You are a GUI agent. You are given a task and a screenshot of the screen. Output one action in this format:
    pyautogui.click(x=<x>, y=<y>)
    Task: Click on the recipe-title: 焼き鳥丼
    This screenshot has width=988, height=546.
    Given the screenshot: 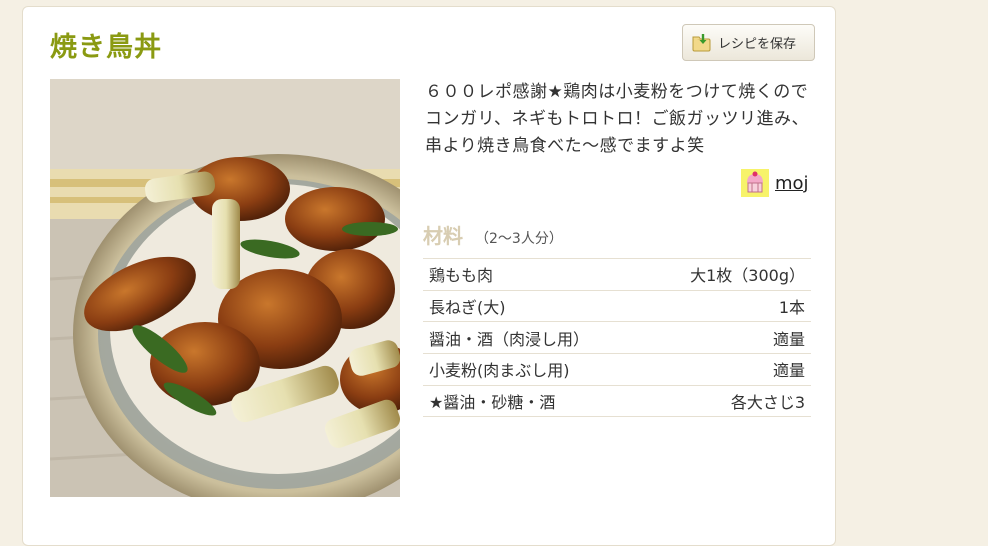 What is the action you would take?
    pyautogui.click(x=106, y=47)
    